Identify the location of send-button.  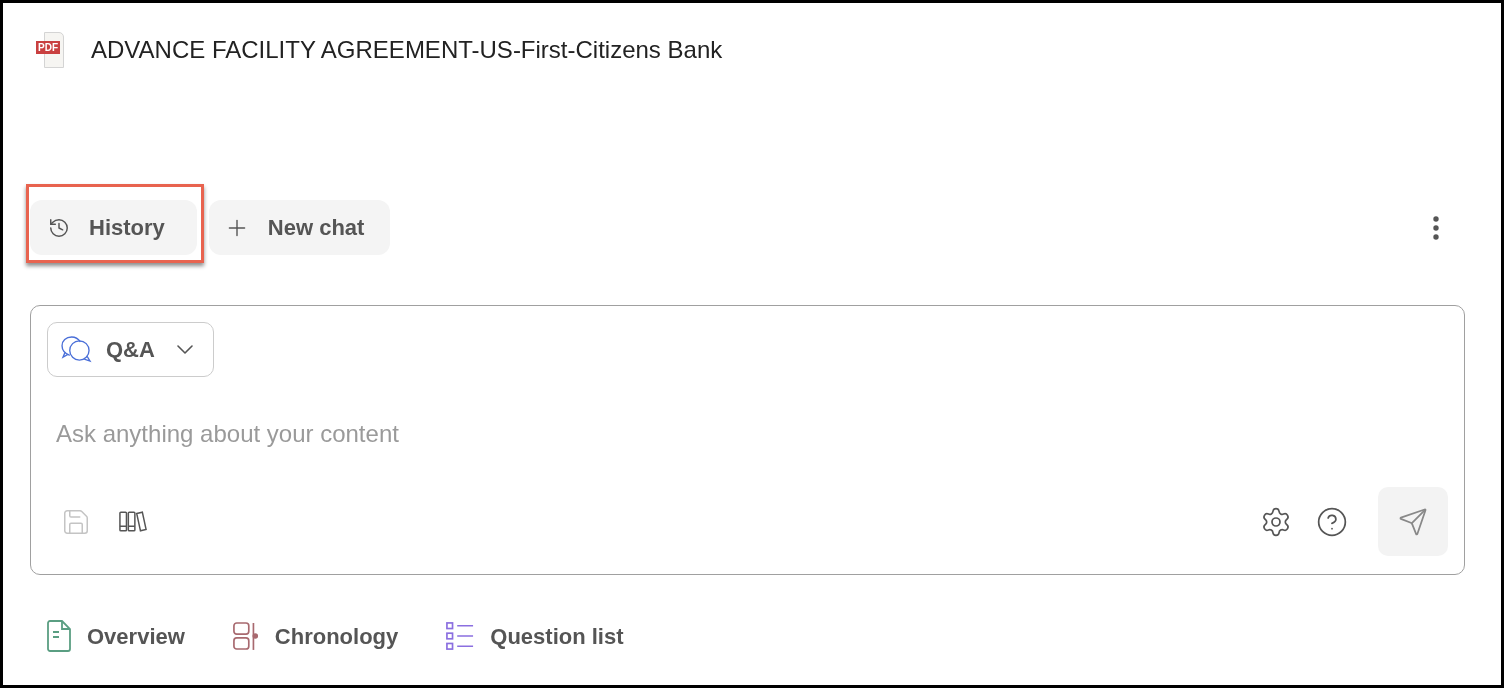
(1413, 521).